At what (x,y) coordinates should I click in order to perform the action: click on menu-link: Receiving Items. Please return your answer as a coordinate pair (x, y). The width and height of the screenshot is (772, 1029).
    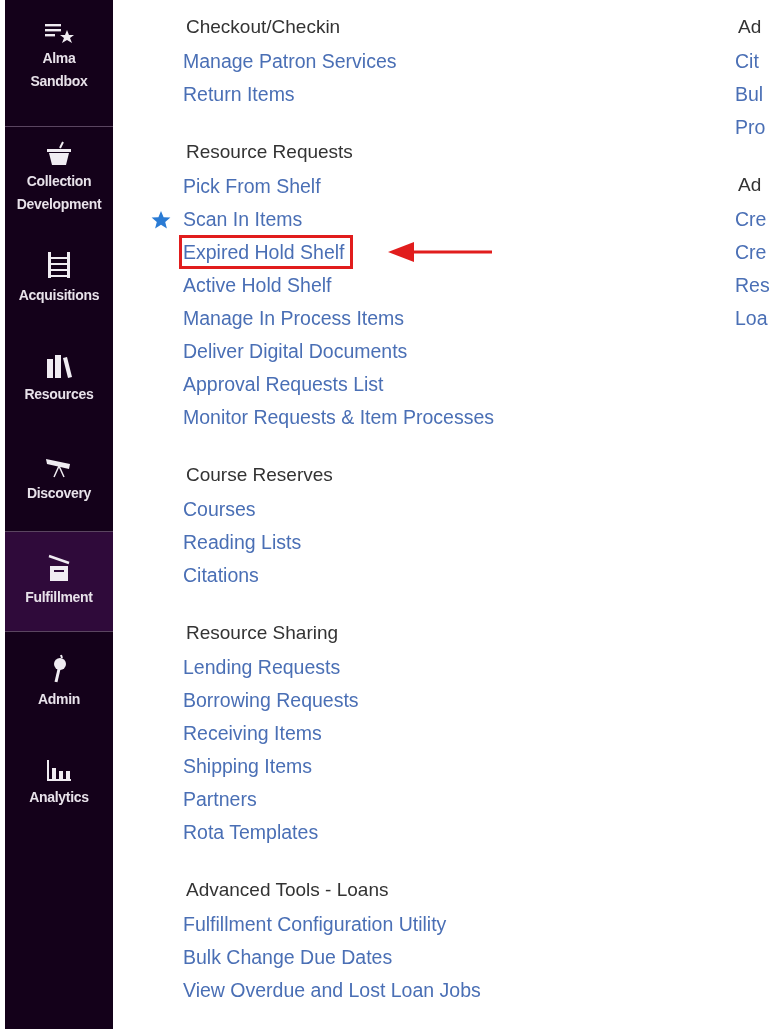
    Looking at the image, I should click on (252, 732).